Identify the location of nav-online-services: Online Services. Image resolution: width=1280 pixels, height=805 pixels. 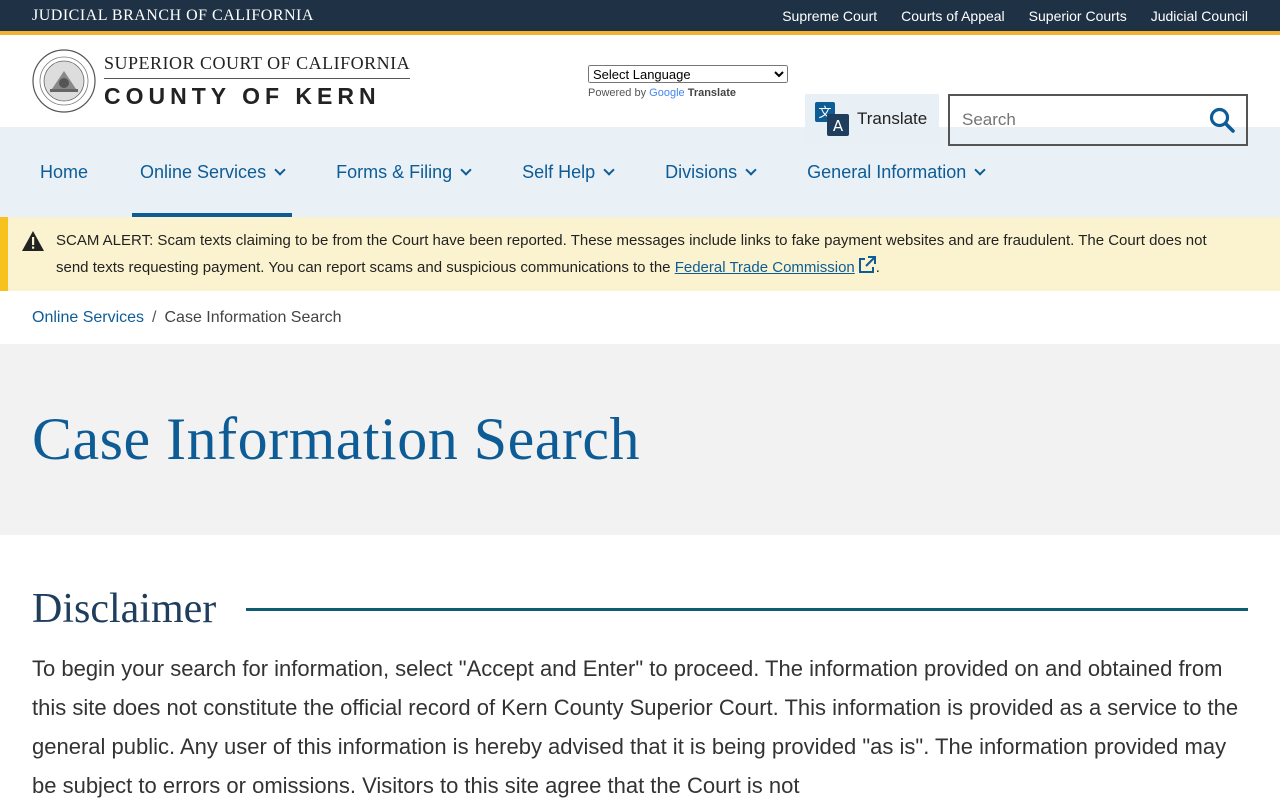
(212, 172).